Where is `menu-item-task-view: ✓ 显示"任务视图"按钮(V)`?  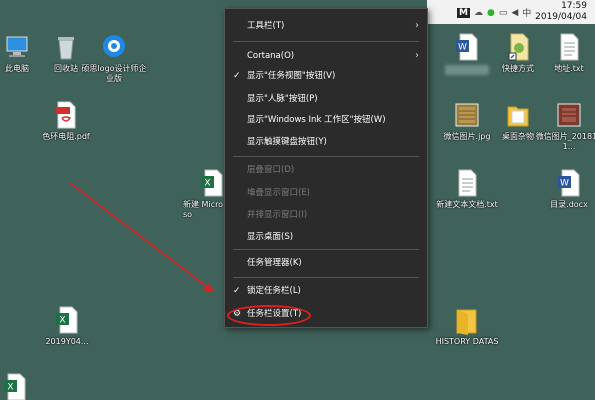 menu-item-task-view: ✓ 显示"任务视图"按钮(V) is located at coordinates (326, 76).